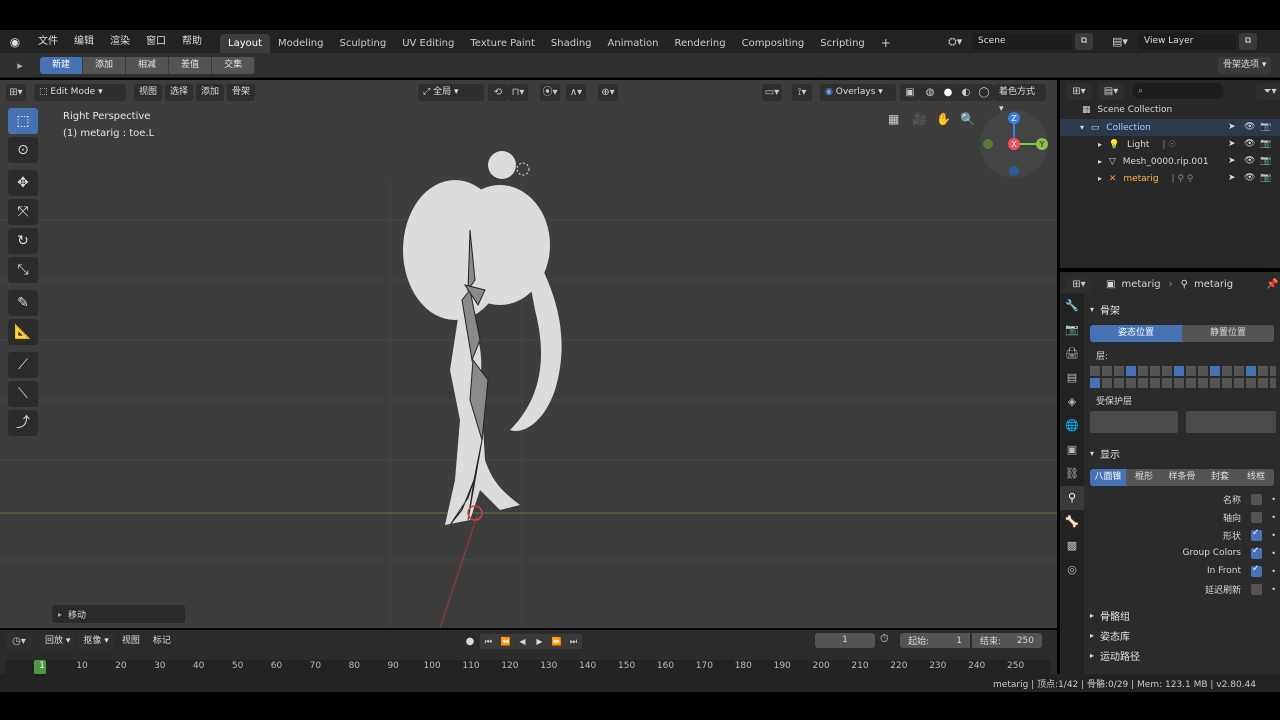 This screenshot has width=1280, height=720. I want to click on display-panel-header: ▾ 显示, so click(1105, 453).